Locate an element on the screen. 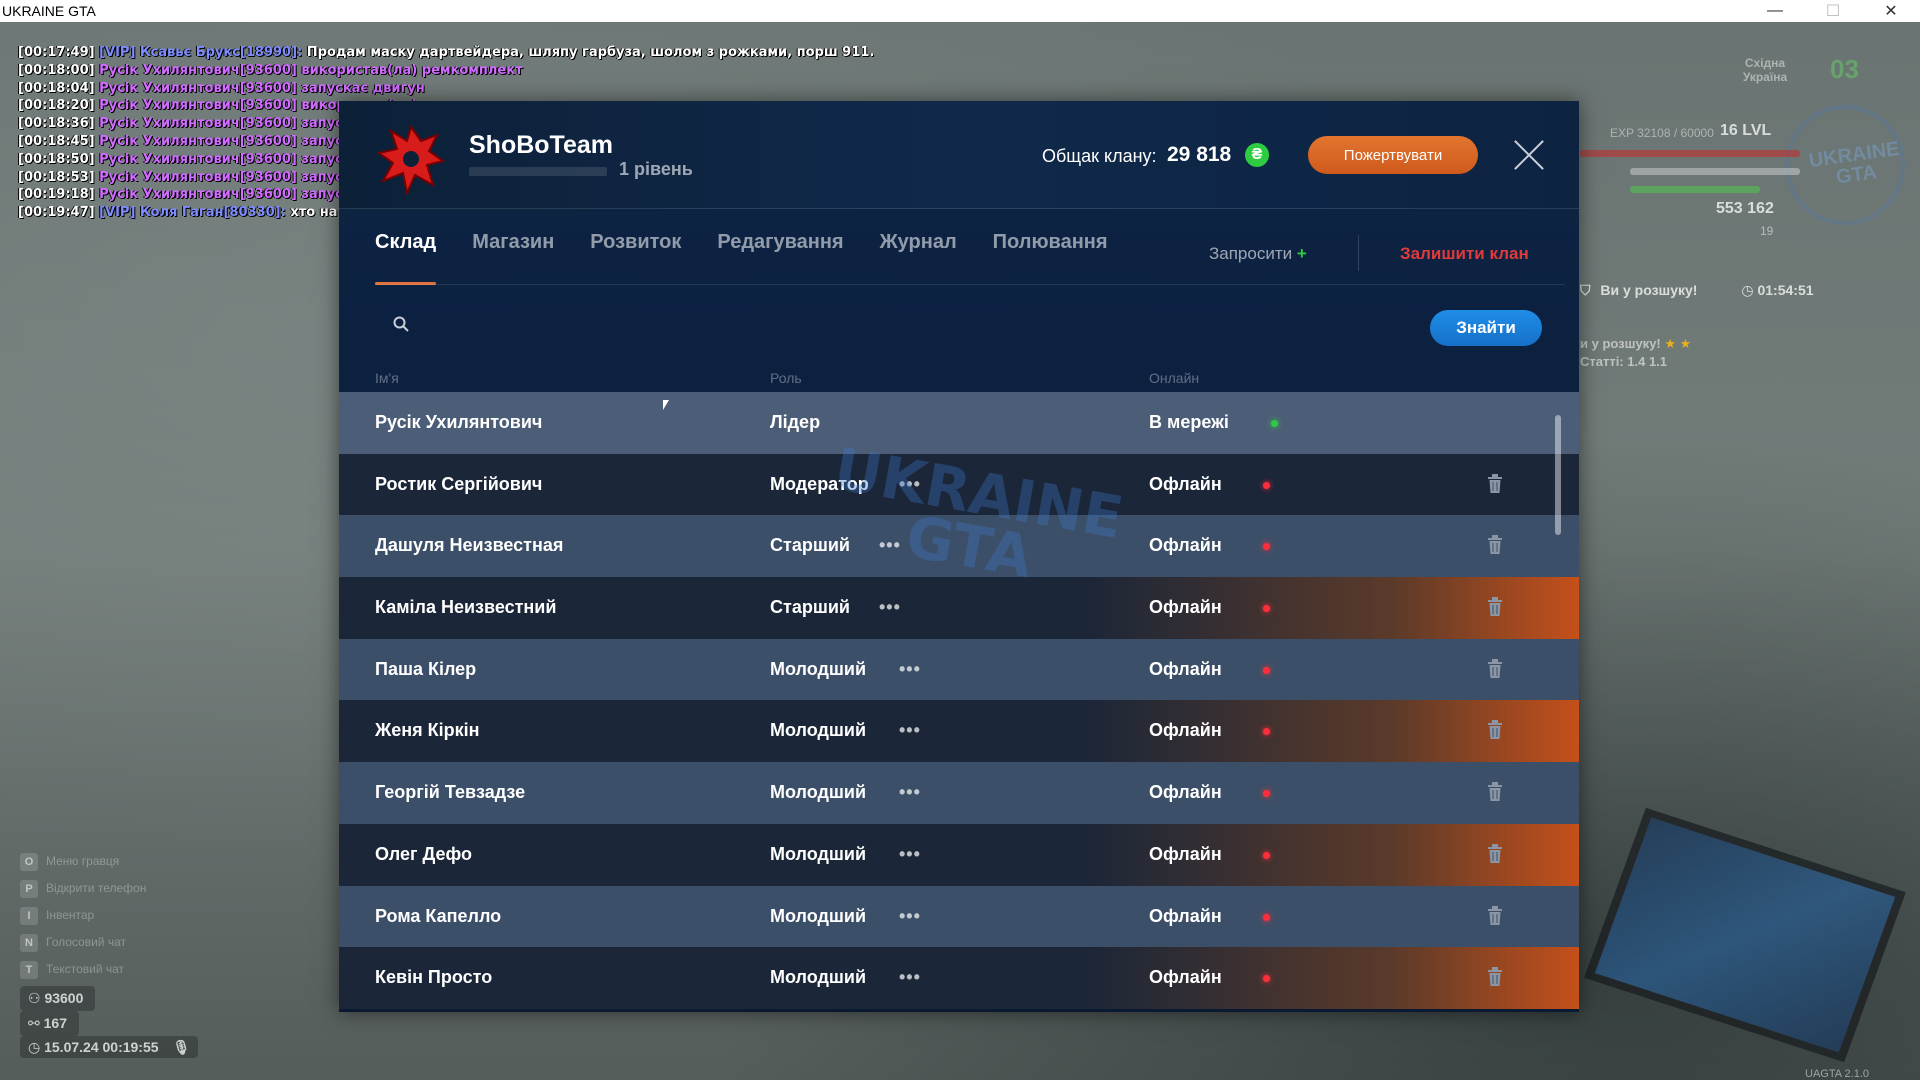 This screenshot has width=1920, height=1080. datetime-value: 15.07.24 00:19:55 is located at coordinates (101, 1047).